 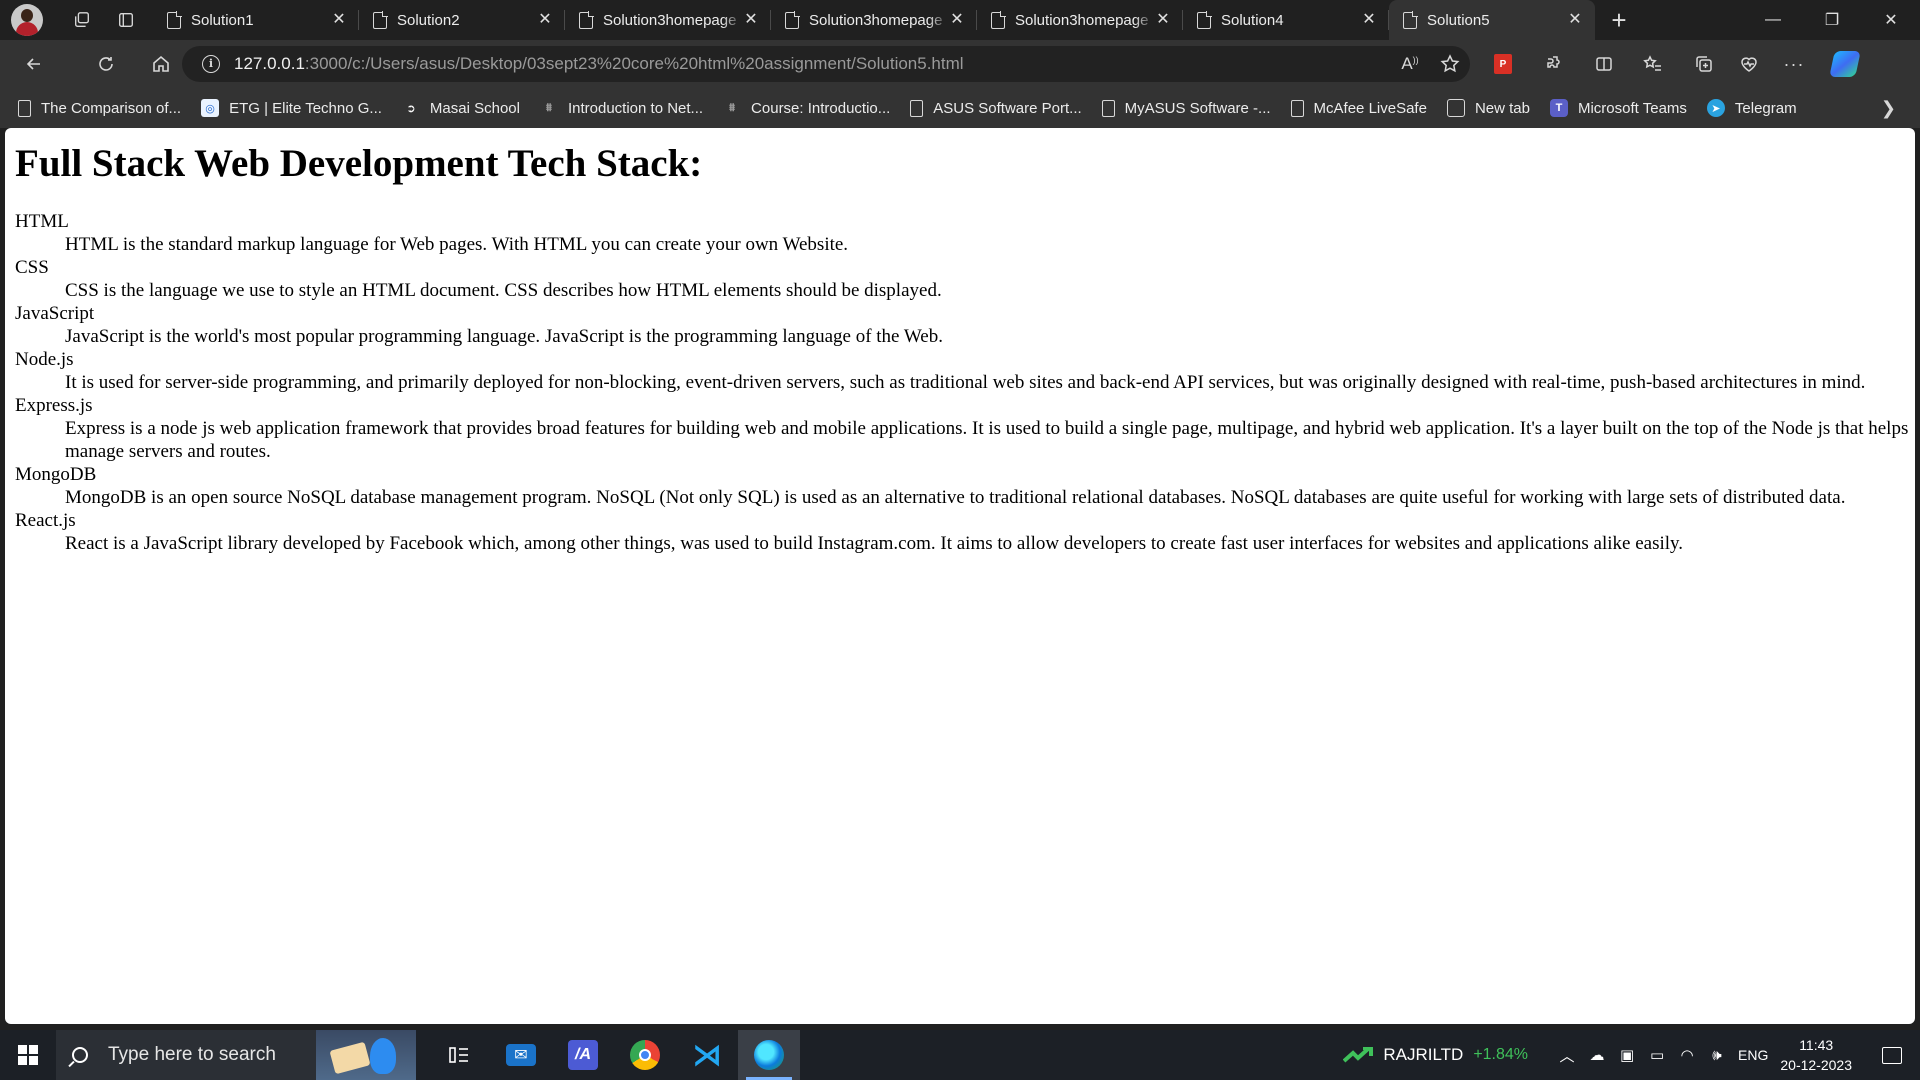 What do you see at coordinates (1891, 20) in the screenshot?
I see `close-window-button: ✕` at bounding box center [1891, 20].